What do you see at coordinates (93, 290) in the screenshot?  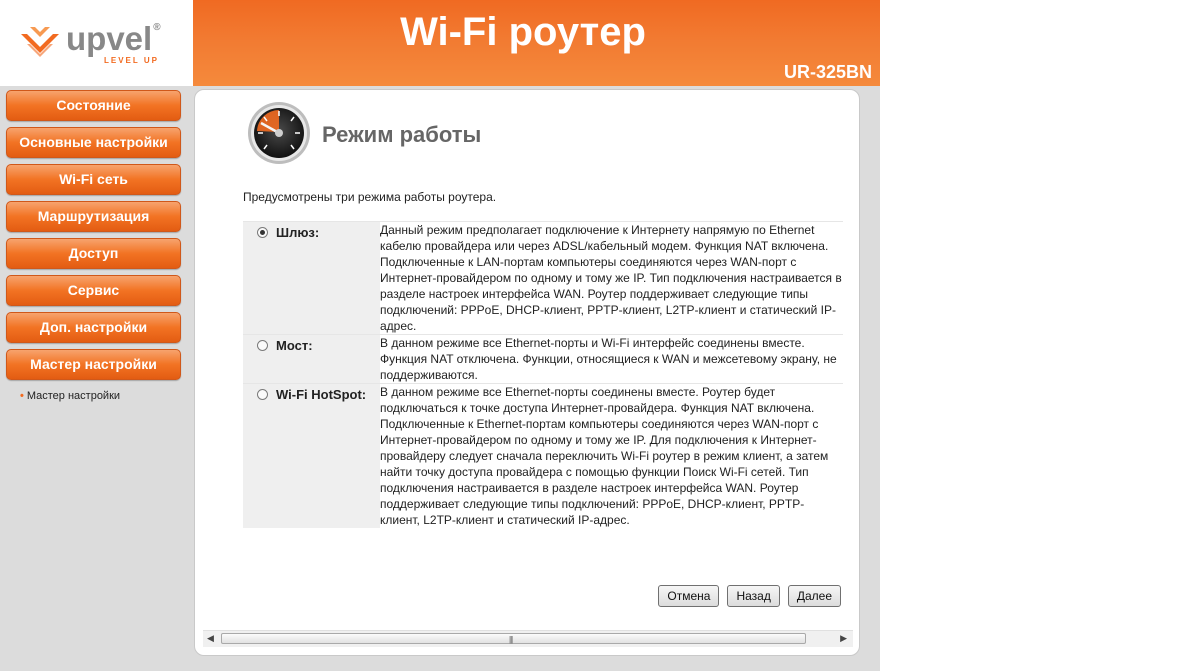 I see `sidebar-item-service: Сервис` at bounding box center [93, 290].